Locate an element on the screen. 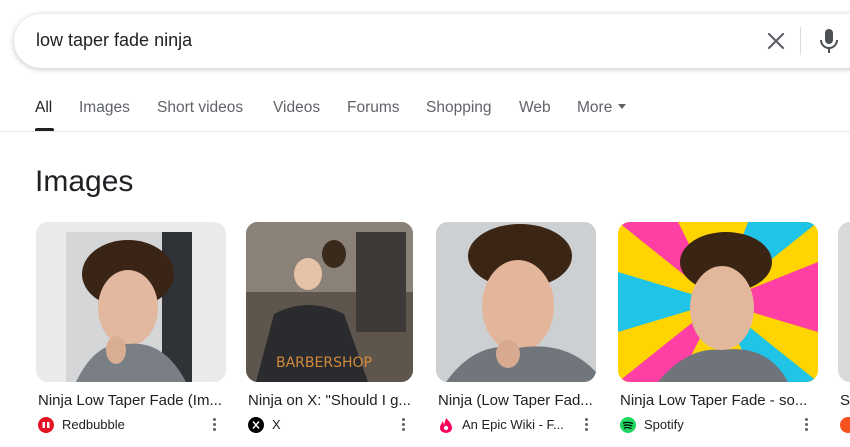 This screenshot has height=447, width=850. tab-short-videos: Short videos is located at coordinates (200, 108).